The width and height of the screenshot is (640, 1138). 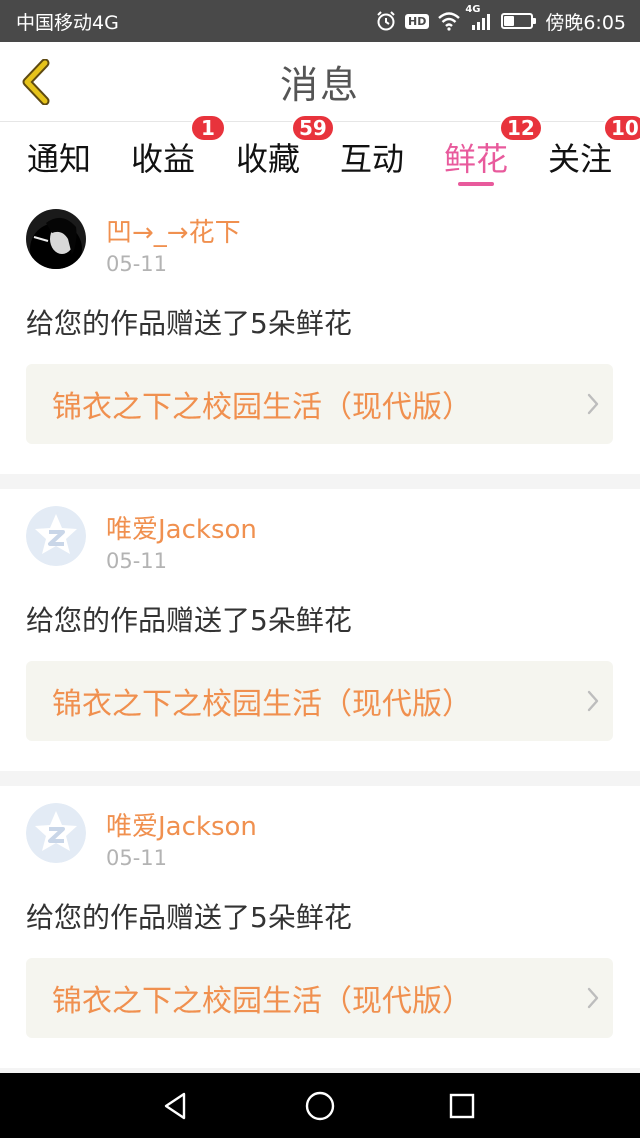 I want to click on tab-label: 关注, so click(x=579, y=159).